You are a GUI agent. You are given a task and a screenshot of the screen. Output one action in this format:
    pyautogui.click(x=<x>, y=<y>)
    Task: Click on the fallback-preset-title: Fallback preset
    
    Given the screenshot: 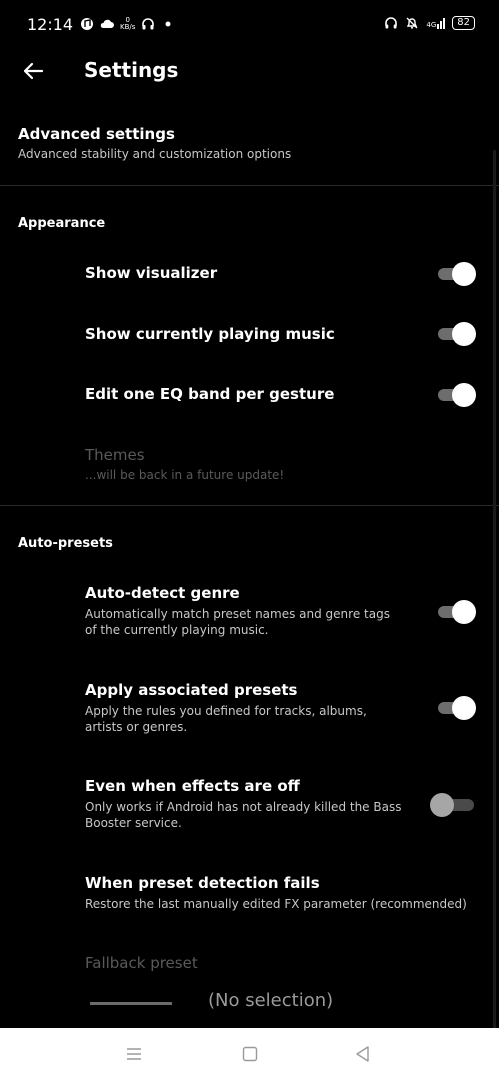 What is the action you would take?
    pyautogui.click(x=141, y=963)
    